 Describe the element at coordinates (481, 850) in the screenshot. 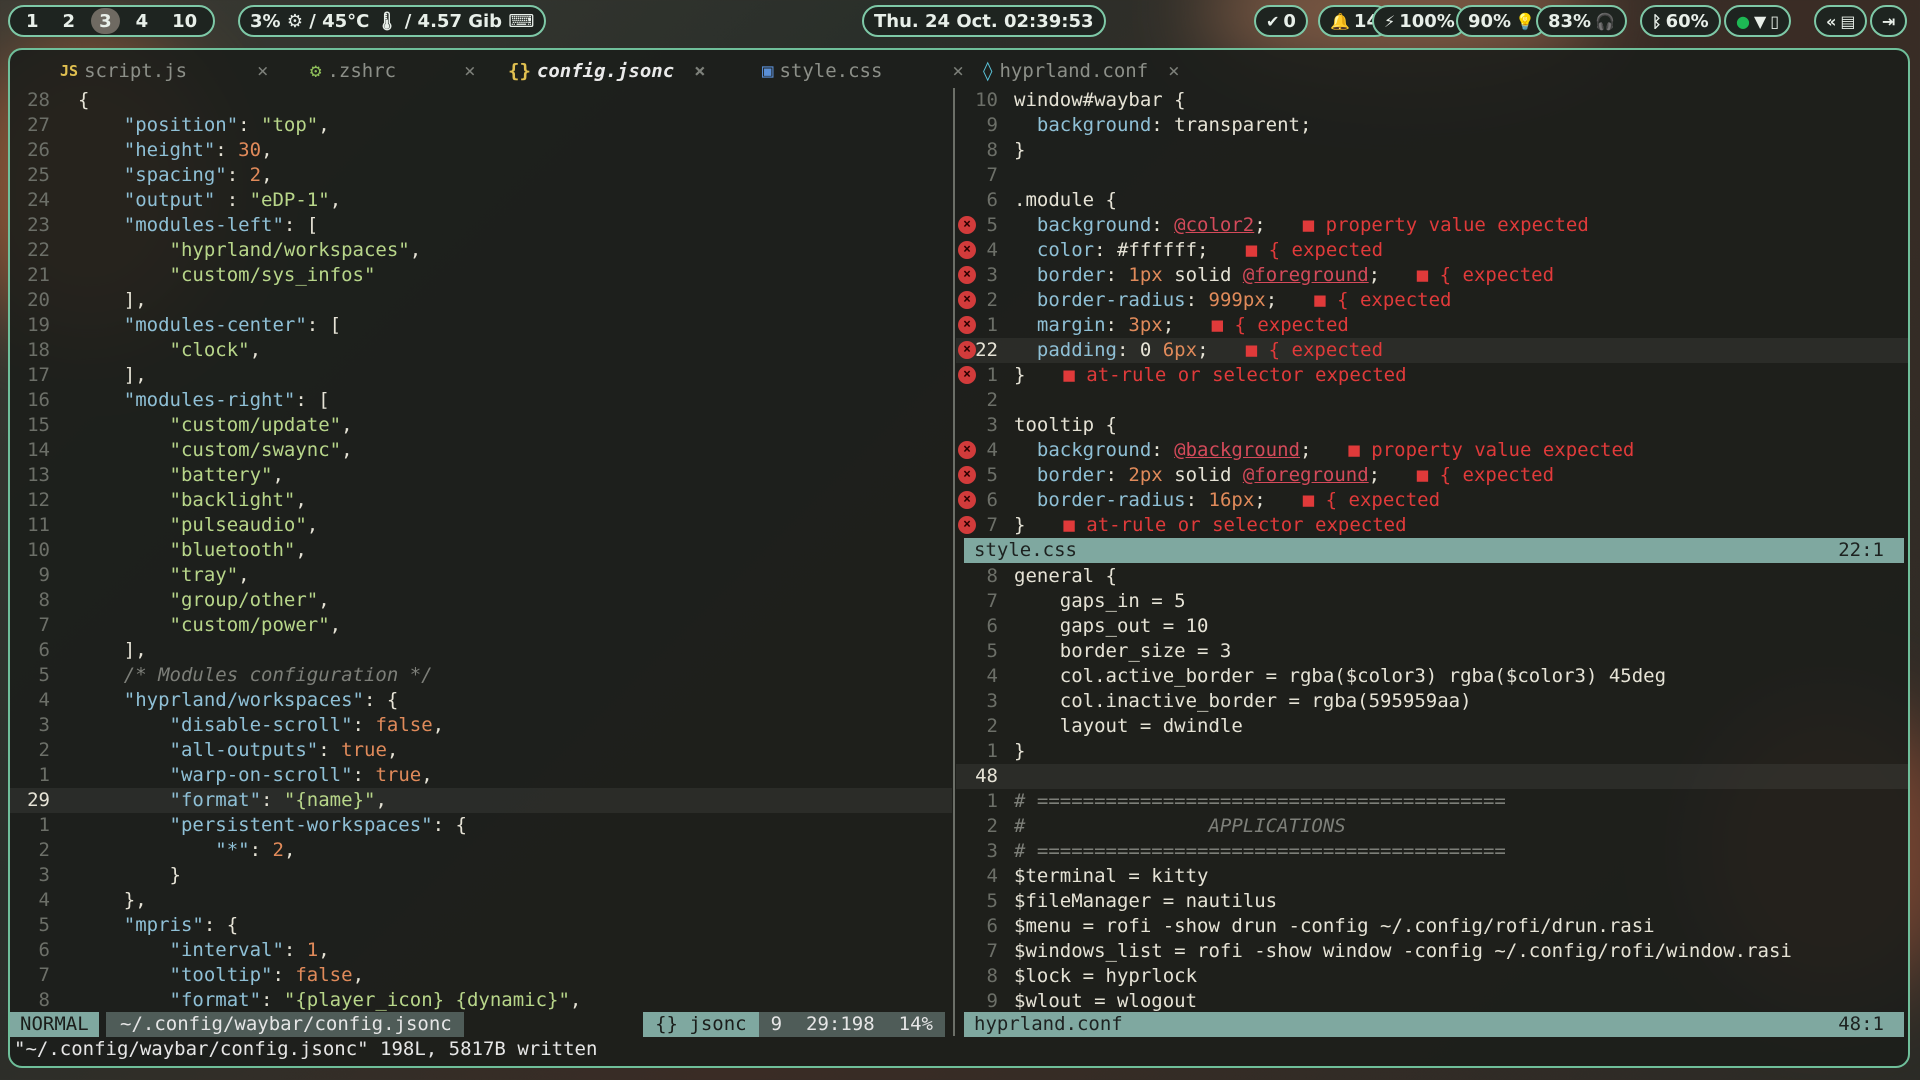

I see `code-line: 2 "*": 2,` at that location.